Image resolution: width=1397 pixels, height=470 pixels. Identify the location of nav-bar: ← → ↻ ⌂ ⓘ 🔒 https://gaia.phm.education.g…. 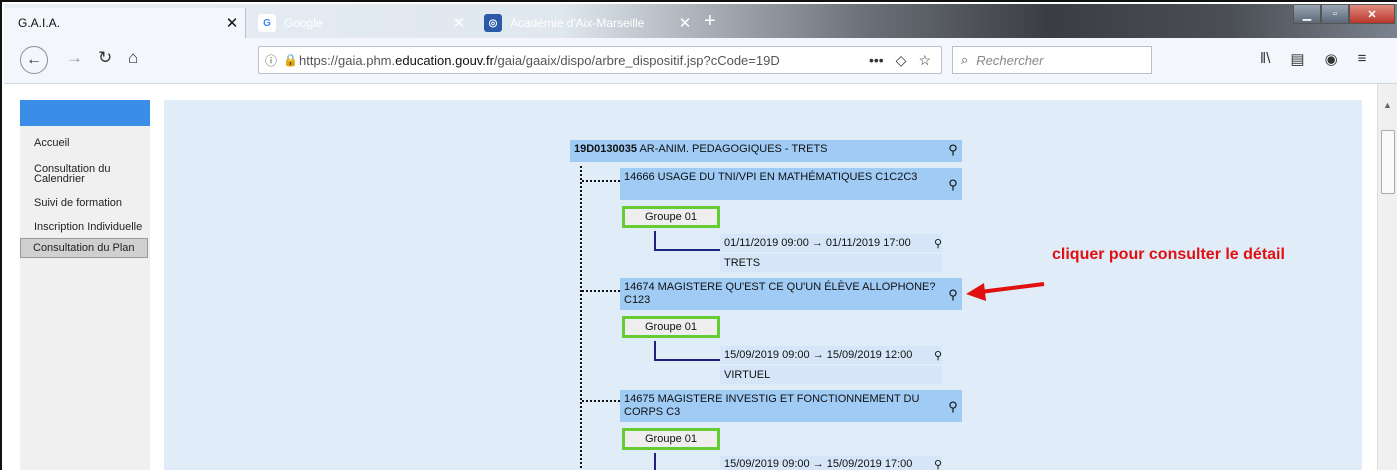
(700, 61).